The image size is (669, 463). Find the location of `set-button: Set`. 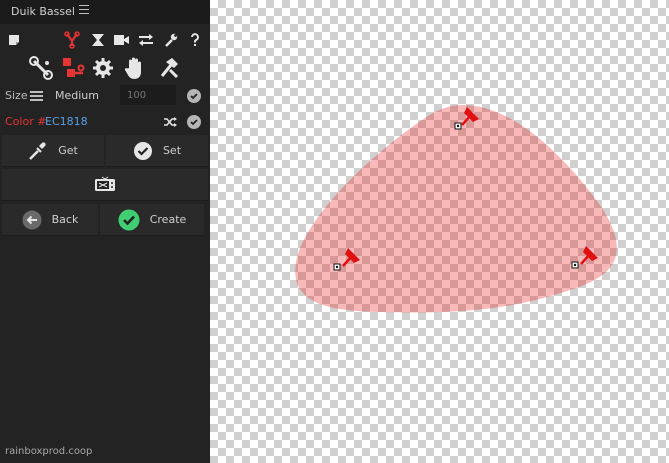

set-button: Set is located at coordinates (157, 151).